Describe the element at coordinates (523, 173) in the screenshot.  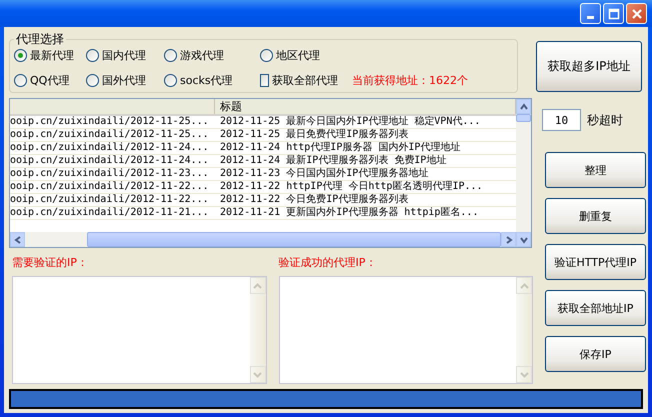
I see `vertical-scrollbar` at that location.